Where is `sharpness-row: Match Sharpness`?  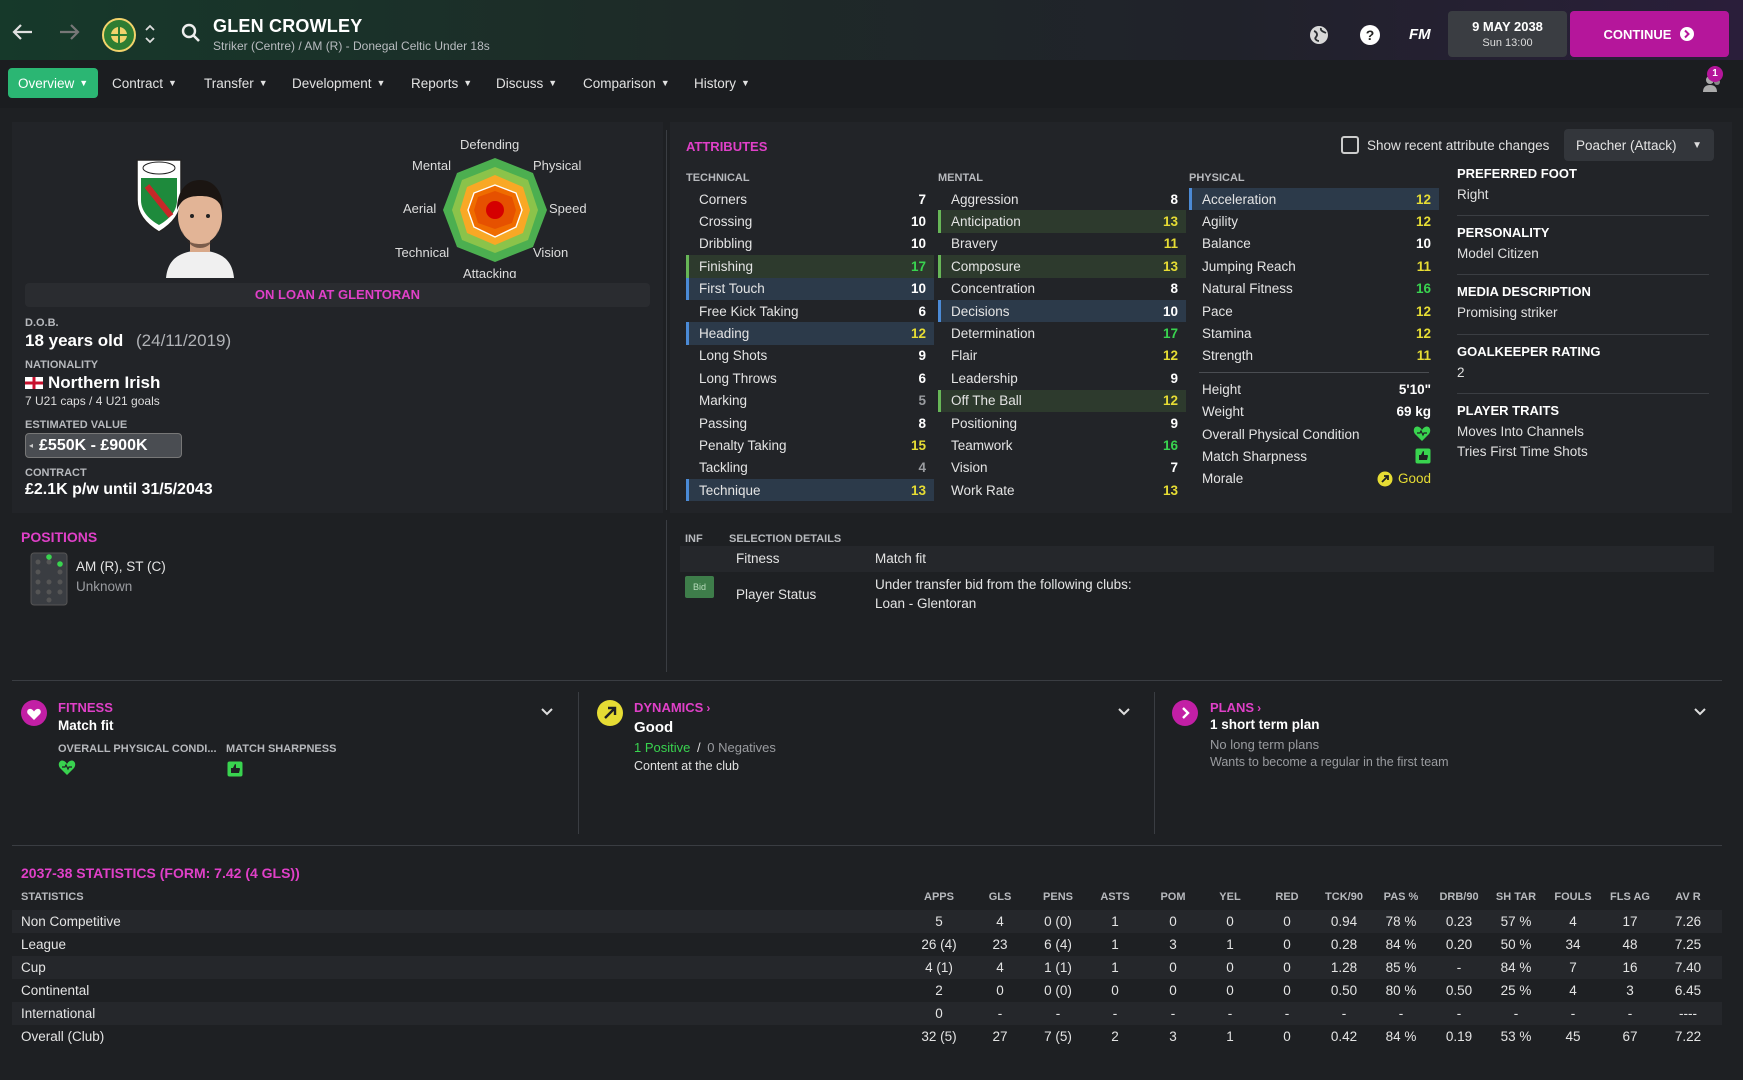
sharpness-row: Match Sharpness is located at coordinates (1314, 456).